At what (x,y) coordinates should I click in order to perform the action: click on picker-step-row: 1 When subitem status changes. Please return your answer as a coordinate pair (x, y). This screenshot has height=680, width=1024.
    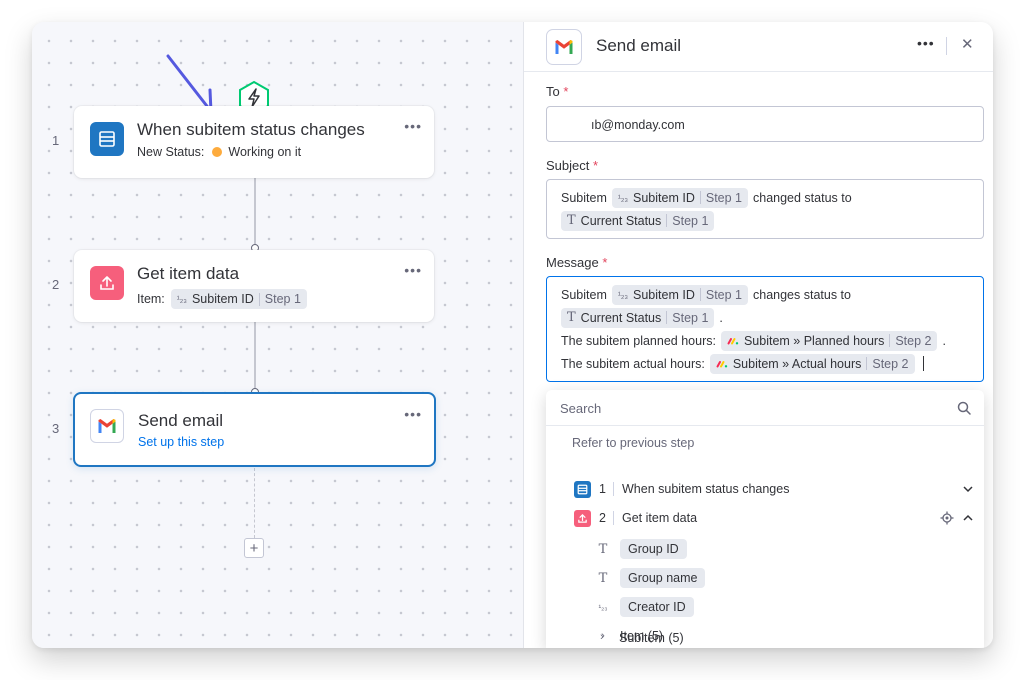
    Looking at the image, I should click on (774, 489).